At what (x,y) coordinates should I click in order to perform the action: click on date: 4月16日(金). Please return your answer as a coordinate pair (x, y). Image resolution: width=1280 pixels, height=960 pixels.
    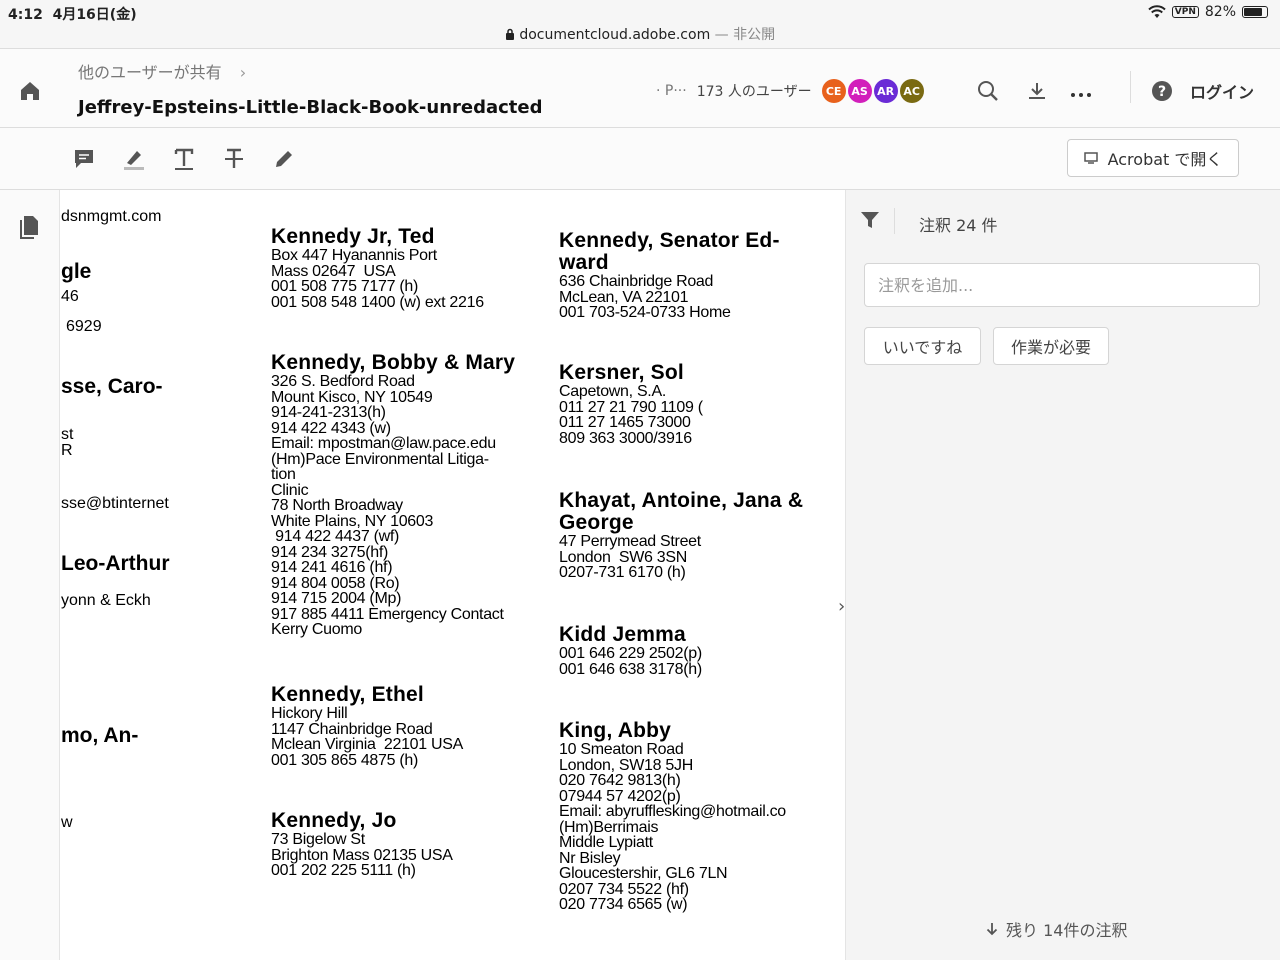
    Looking at the image, I should click on (94, 15).